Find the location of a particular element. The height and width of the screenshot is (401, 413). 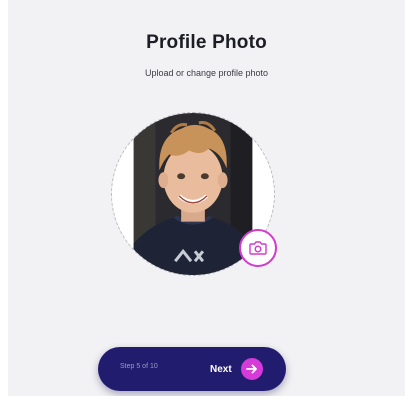

camera-icon is located at coordinates (258, 248).